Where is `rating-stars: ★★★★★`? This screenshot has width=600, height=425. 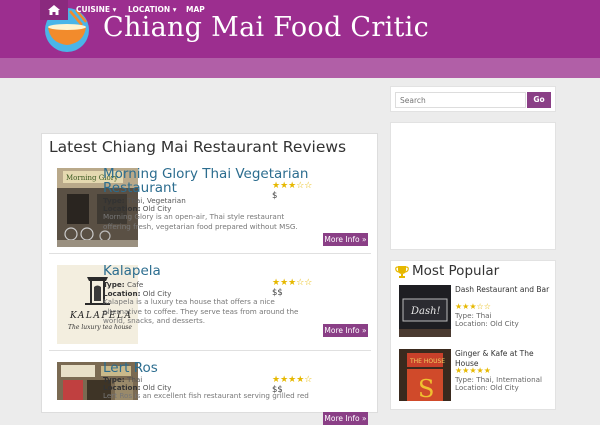 rating-stars: ★★★★★ is located at coordinates (473, 370).